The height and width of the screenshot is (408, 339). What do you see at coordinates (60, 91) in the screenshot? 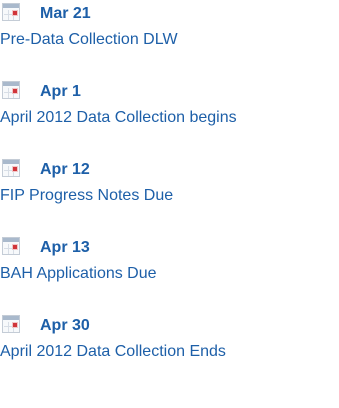
I see `event-date: Apr 1` at bounding box center [60, 91].